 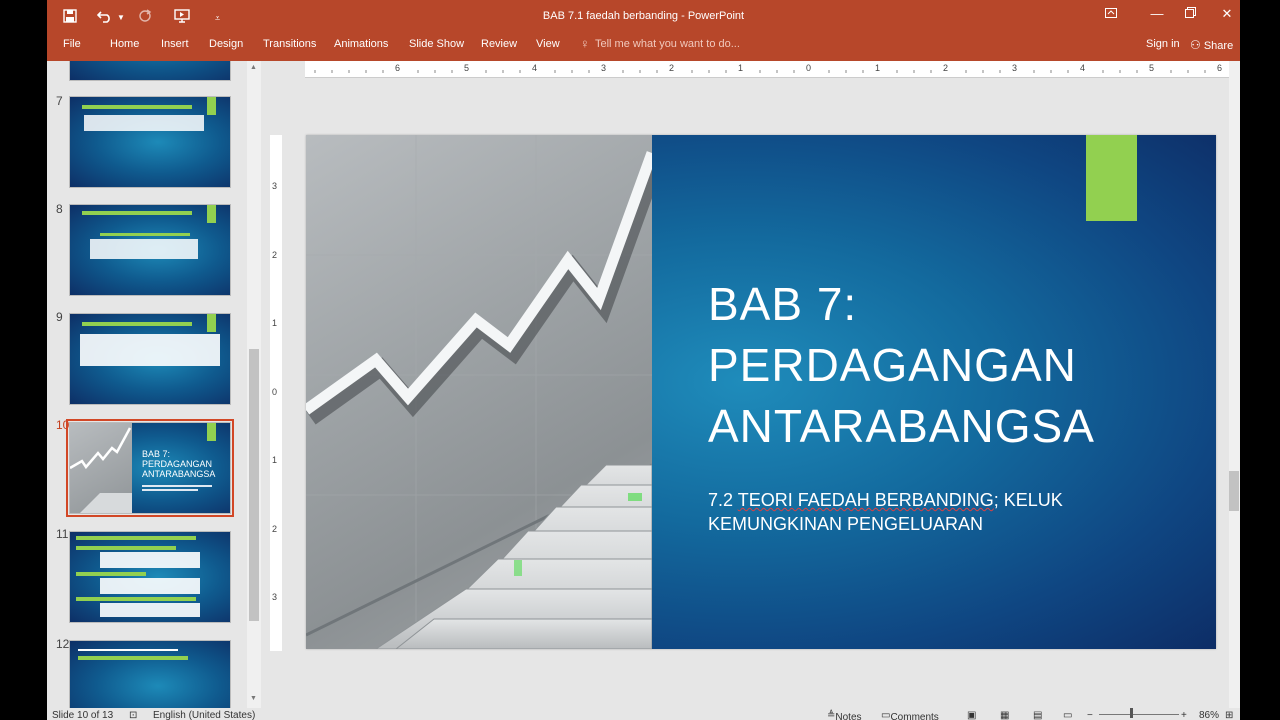 I want to click on thumb-title: BAB 7: PERDAGANGAN ANTARABANGSA, so click(x=179, y=464).